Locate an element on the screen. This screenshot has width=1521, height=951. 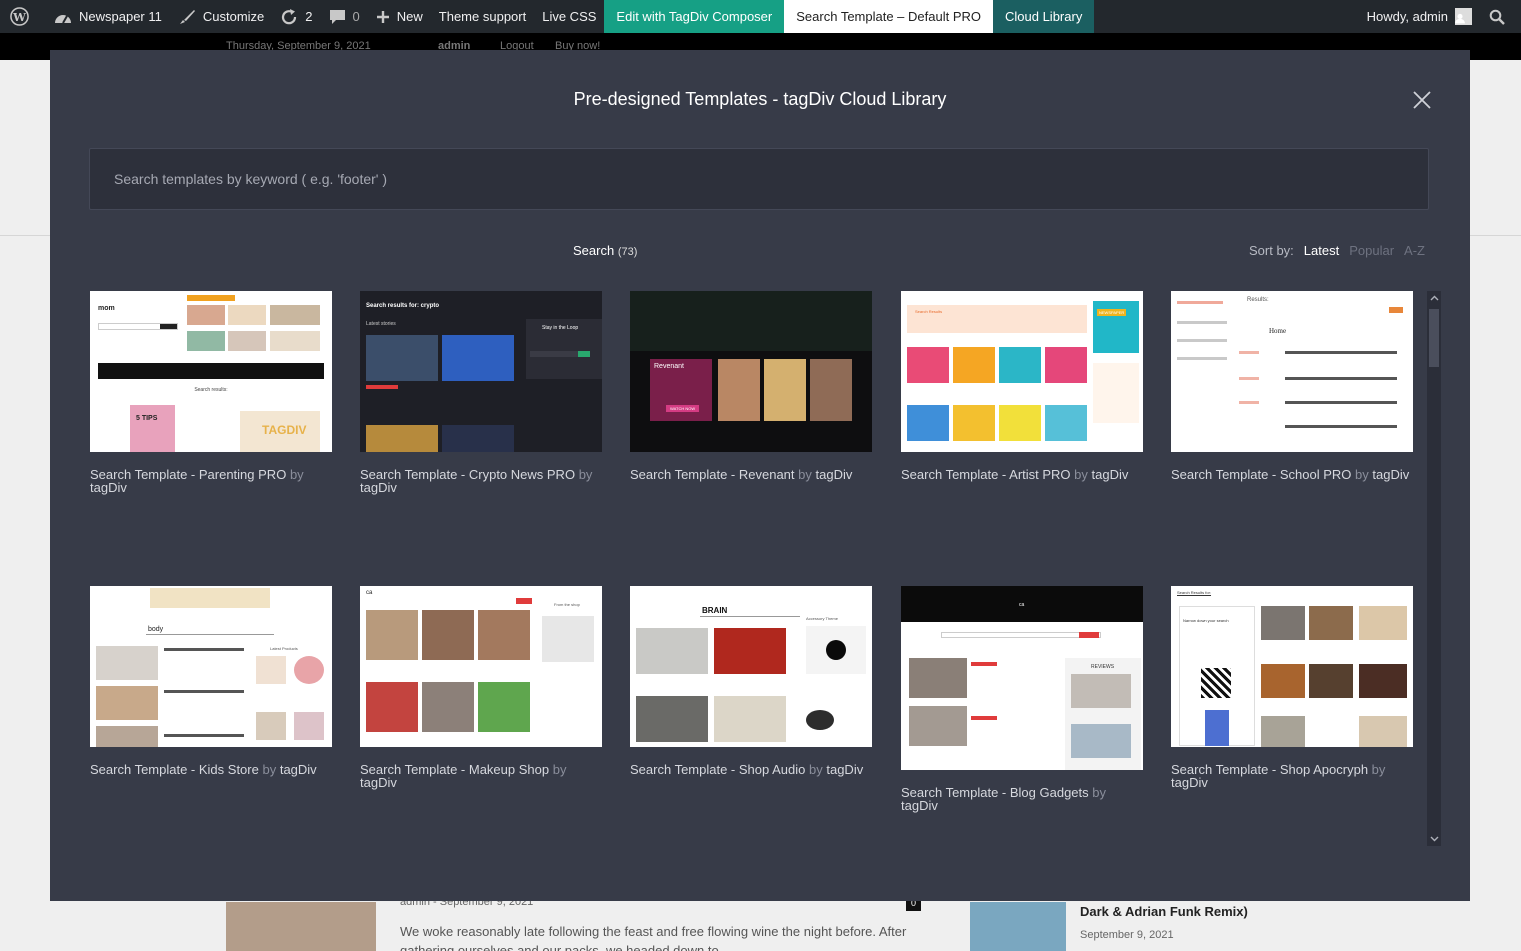
thumb-reviews-label: REVIEWS is located at coordinates (1103, 667).